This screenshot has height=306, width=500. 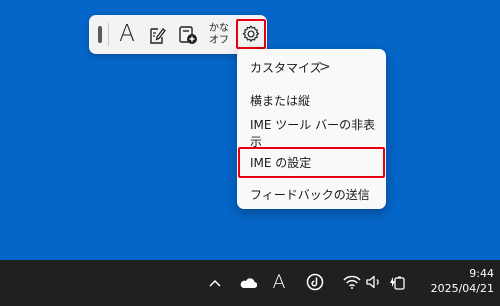 I want to click on clipchamp-button, so click(x=315, y=282).